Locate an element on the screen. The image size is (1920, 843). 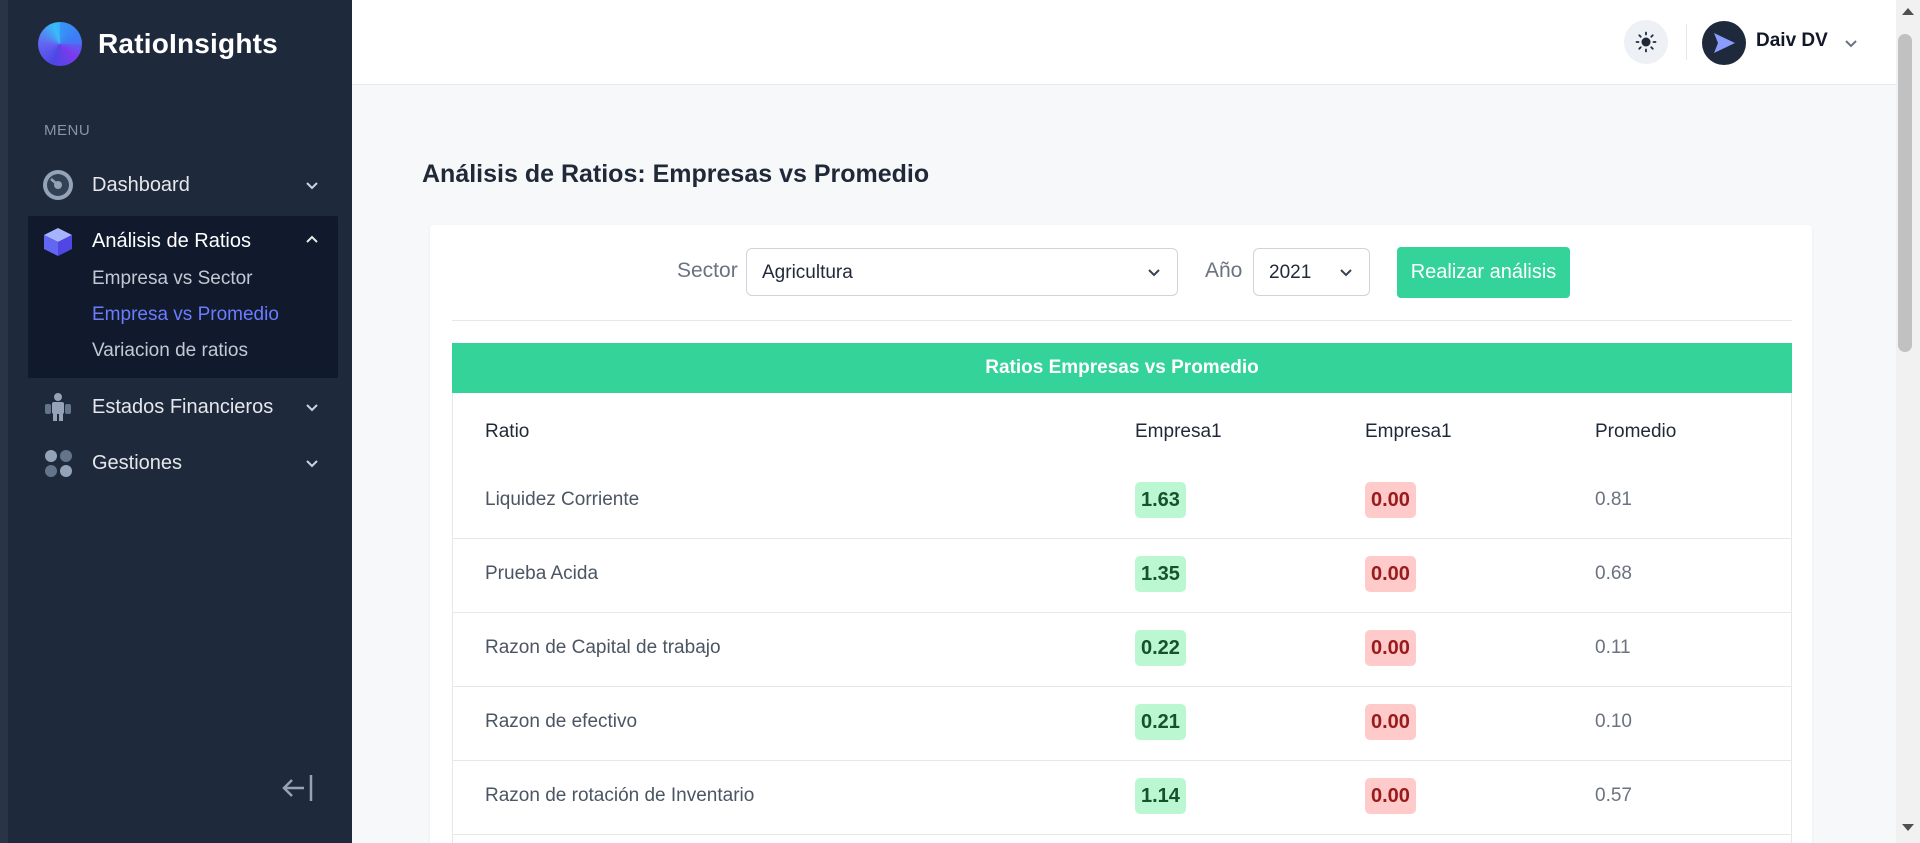
year-select: 2021 is located at coordinates (1311, 272).